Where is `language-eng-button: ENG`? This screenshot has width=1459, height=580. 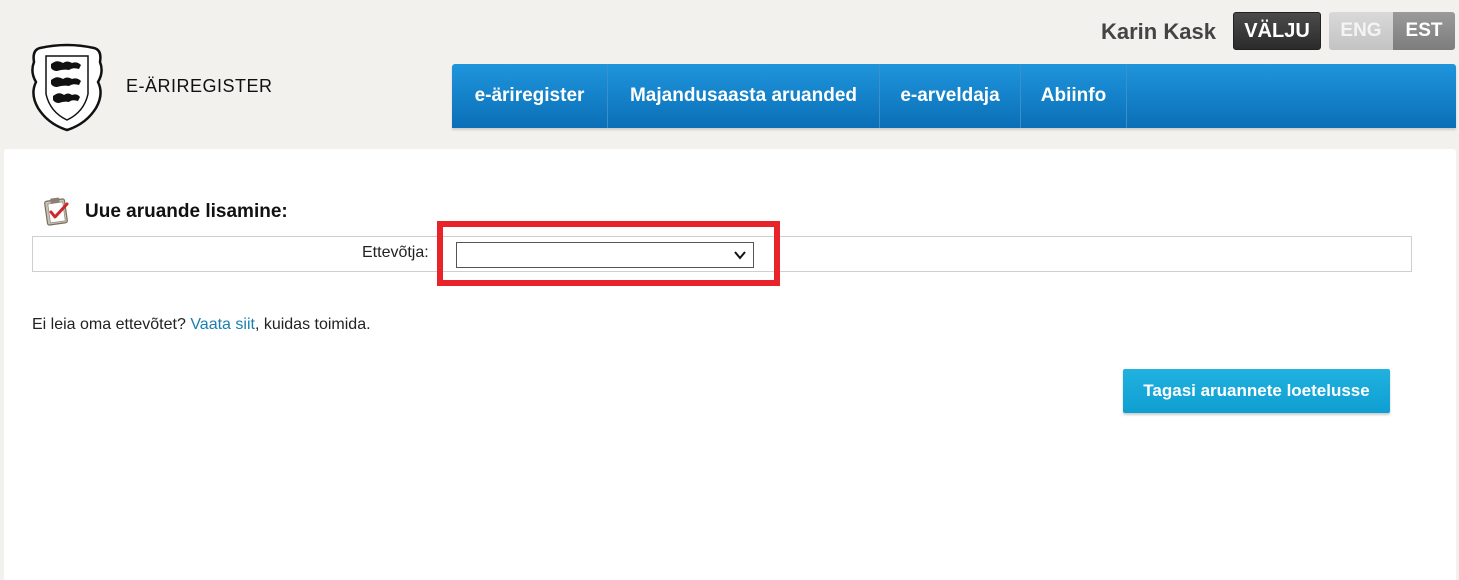 language-eng-button: ENG is located at coordinates (1361, 31).